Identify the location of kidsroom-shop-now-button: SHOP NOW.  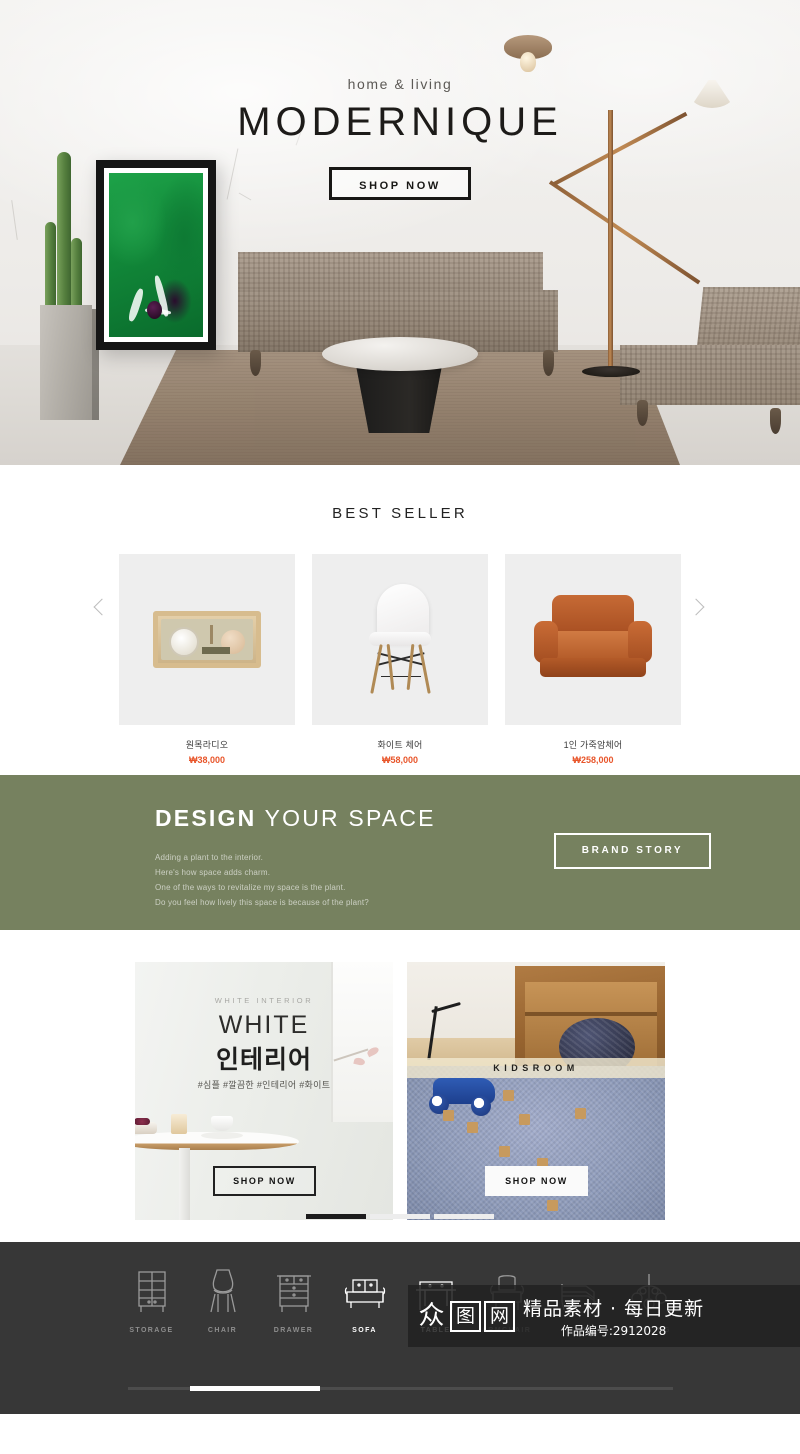
(536, 1181).